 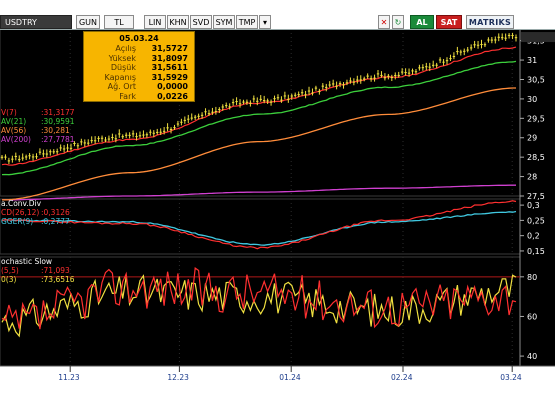 What do you see at coordinates (536, 79) in the screenshot?
I see `price-tick-label-2: 30,5` at bounding box center [536, 79].